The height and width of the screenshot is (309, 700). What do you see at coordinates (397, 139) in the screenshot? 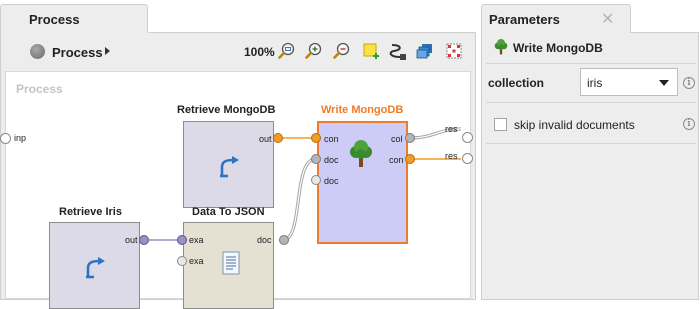
I see `port-label: col` at bounding box center [397, 139].